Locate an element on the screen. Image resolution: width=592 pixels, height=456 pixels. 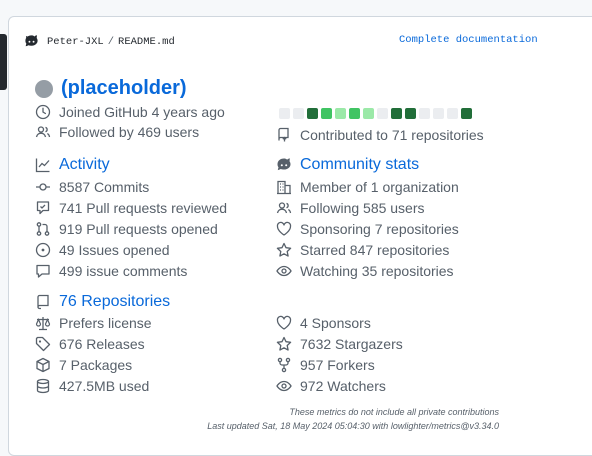
code-review-icon is located at coordinates (43, 208).